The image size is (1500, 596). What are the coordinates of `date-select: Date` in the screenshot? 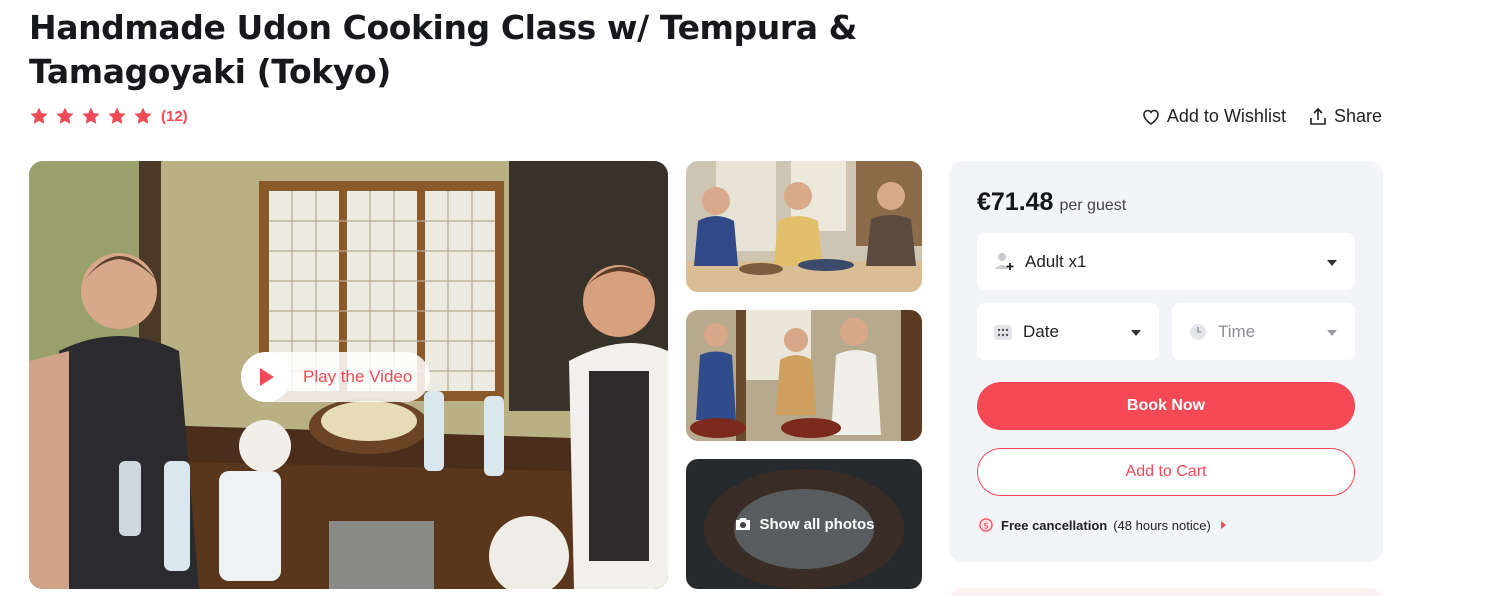 It's located at (1068, 331).